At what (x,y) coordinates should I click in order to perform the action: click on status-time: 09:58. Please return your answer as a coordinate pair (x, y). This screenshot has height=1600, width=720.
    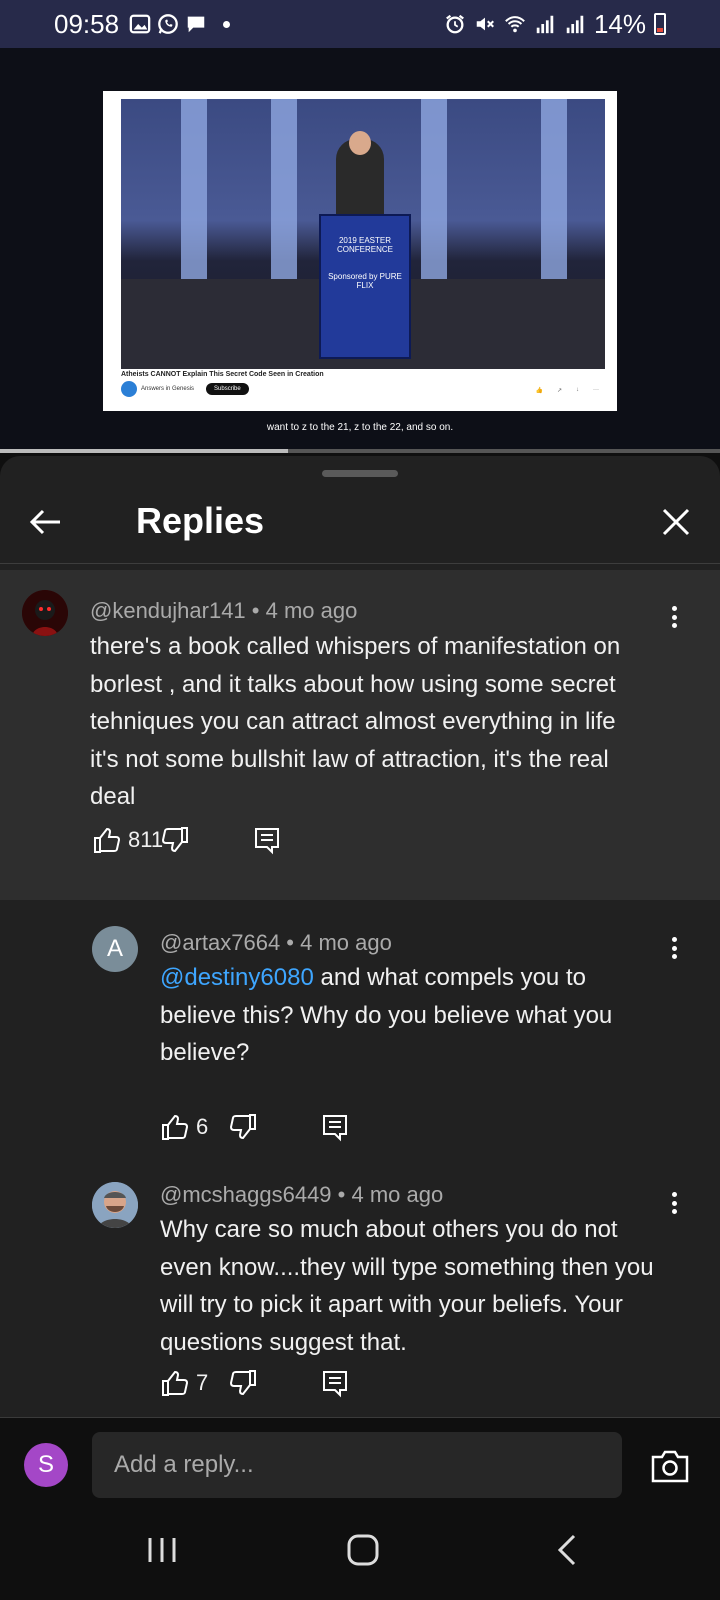
    Looking at the image, I should click on (87, 23).